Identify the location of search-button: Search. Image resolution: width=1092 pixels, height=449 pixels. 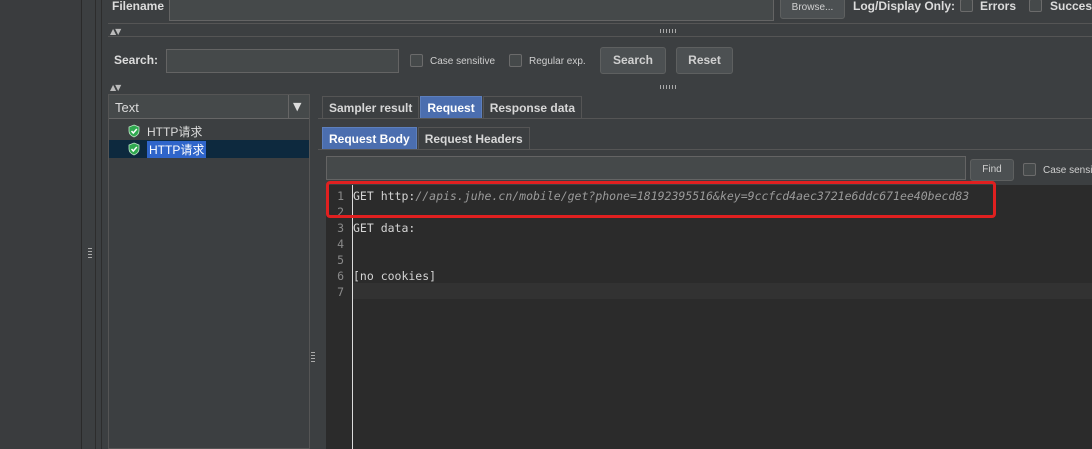
(633, 60).